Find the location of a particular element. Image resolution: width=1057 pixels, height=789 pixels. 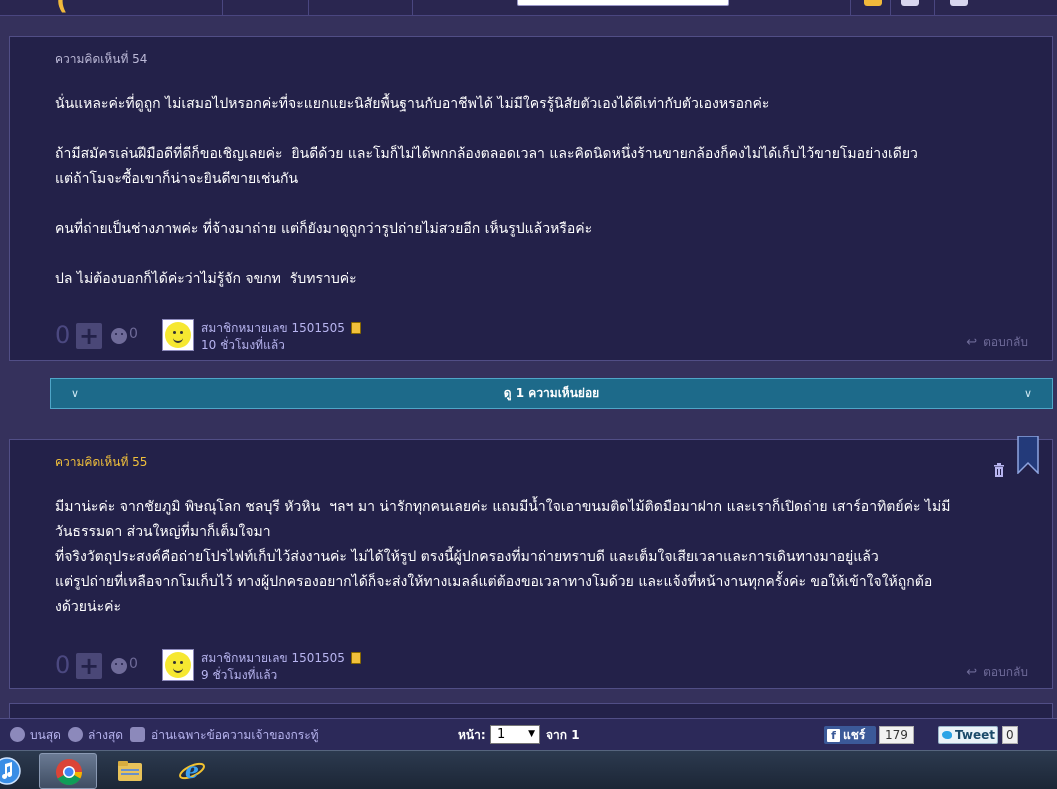

bookmark-icon is located at coordinates (1028, 455).